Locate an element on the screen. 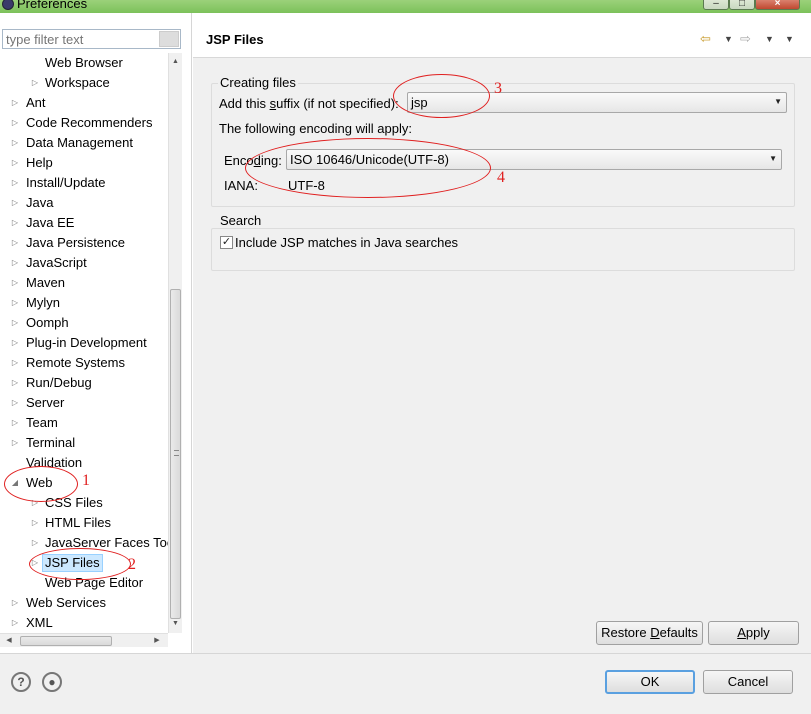 This screenshot has height=714, width=811. cancel-button: Cancel is located at coordinates (748, 682).